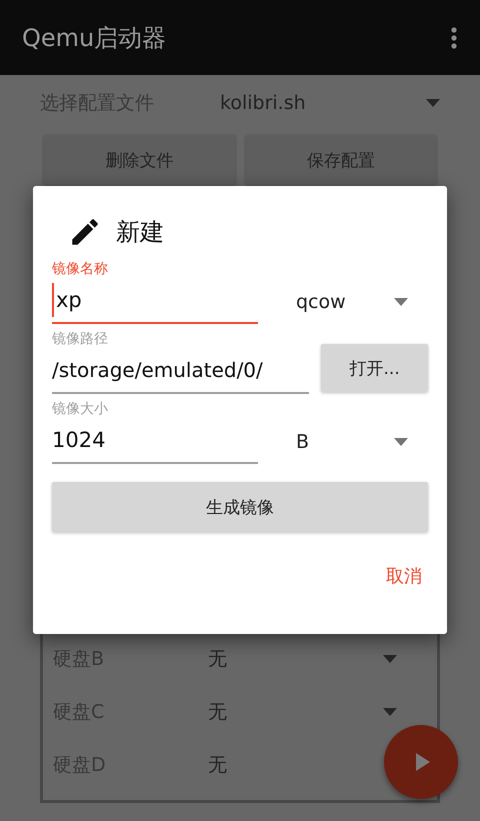 This screenshot has height=821, width=480. I want to click on more-icon, so click(454, 38).